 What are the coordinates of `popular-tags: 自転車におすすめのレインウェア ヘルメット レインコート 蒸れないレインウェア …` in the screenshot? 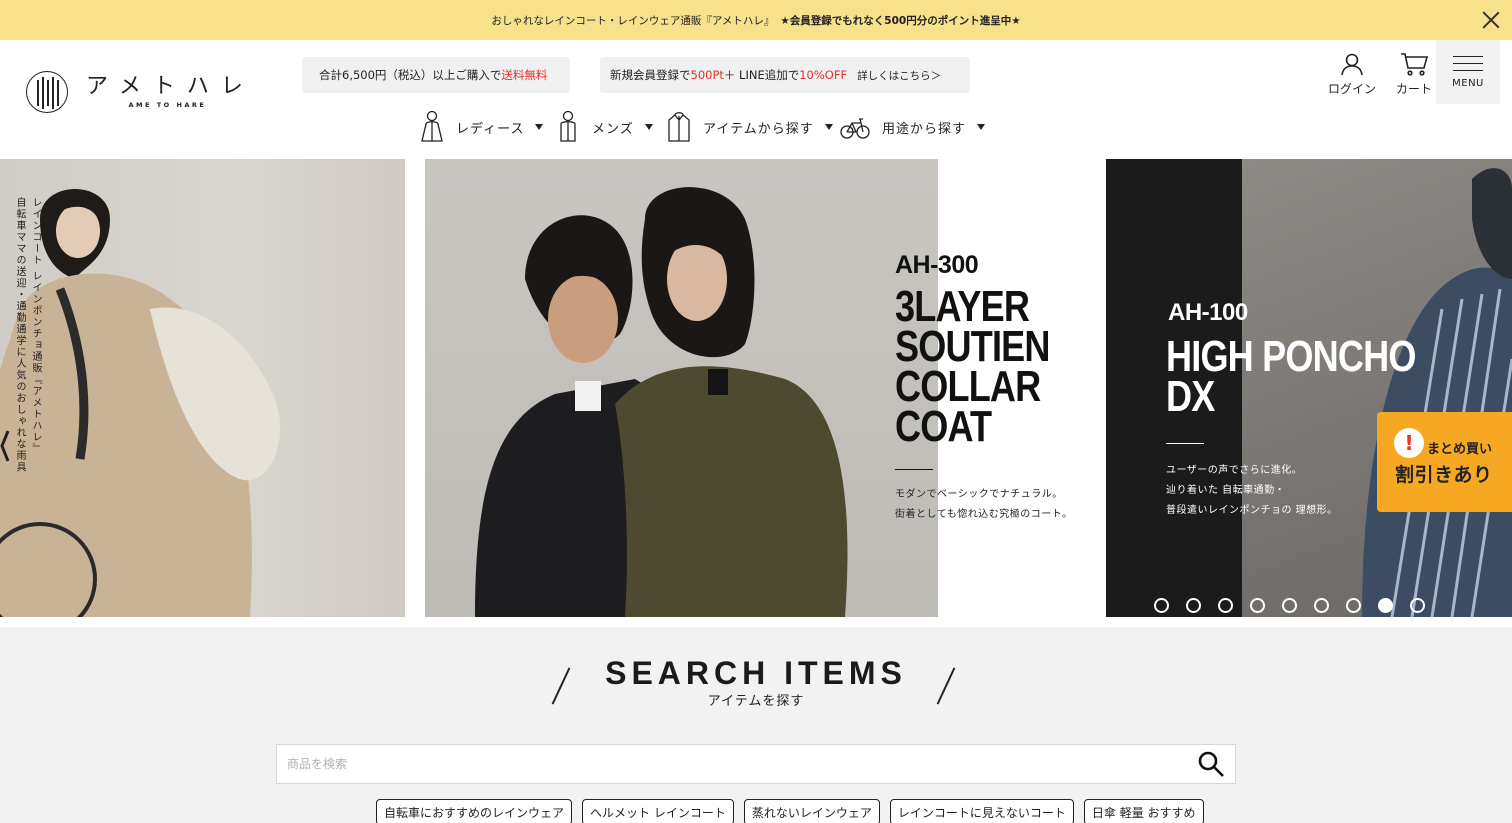 It's located at (790, 811).